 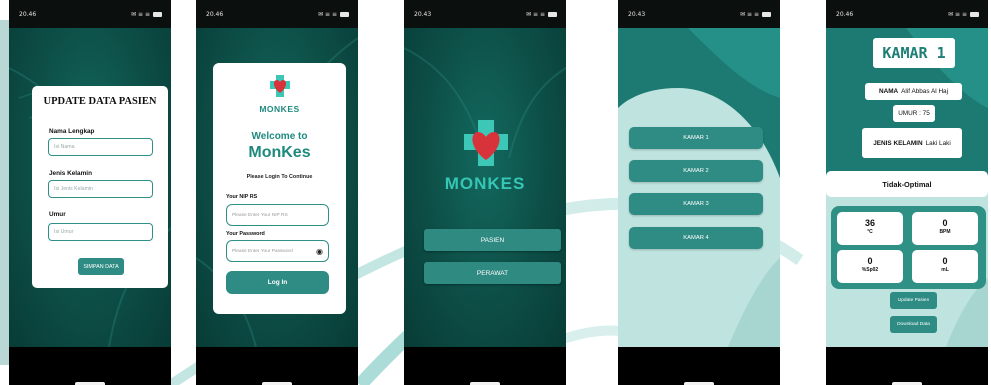 I want to click on bpm-card: 0 BPM, so click(x=945, y=228).